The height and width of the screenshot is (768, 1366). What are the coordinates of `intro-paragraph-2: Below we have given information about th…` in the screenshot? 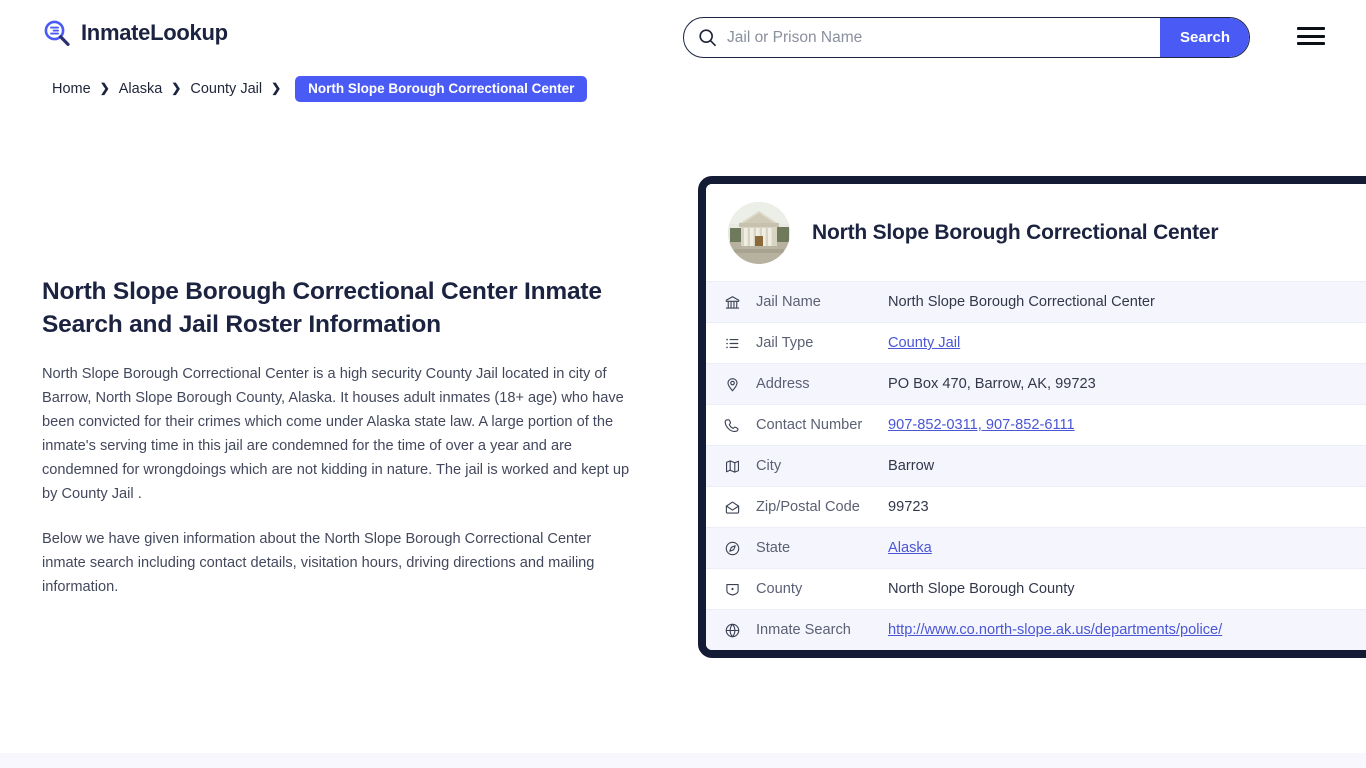 It's located at (318, 562).